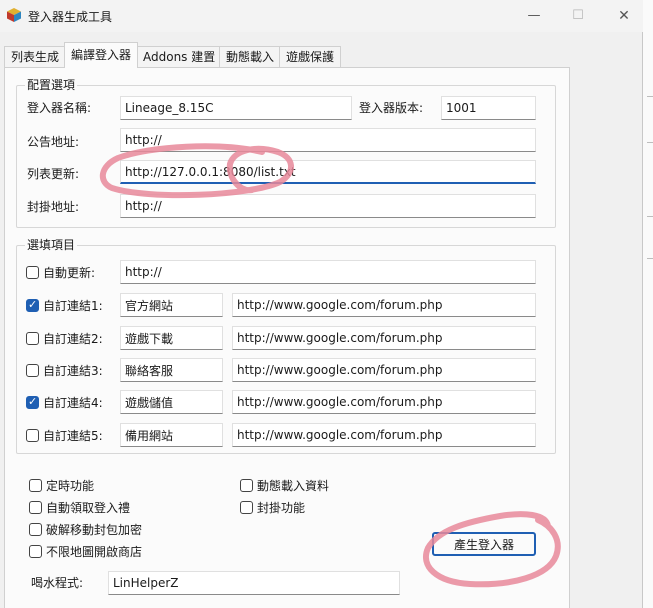 This screenshot has height=608, width=653. Describe the element at coordinates (384, 370) in the screenshot. I see `custom-link-3-url-input` at that location.